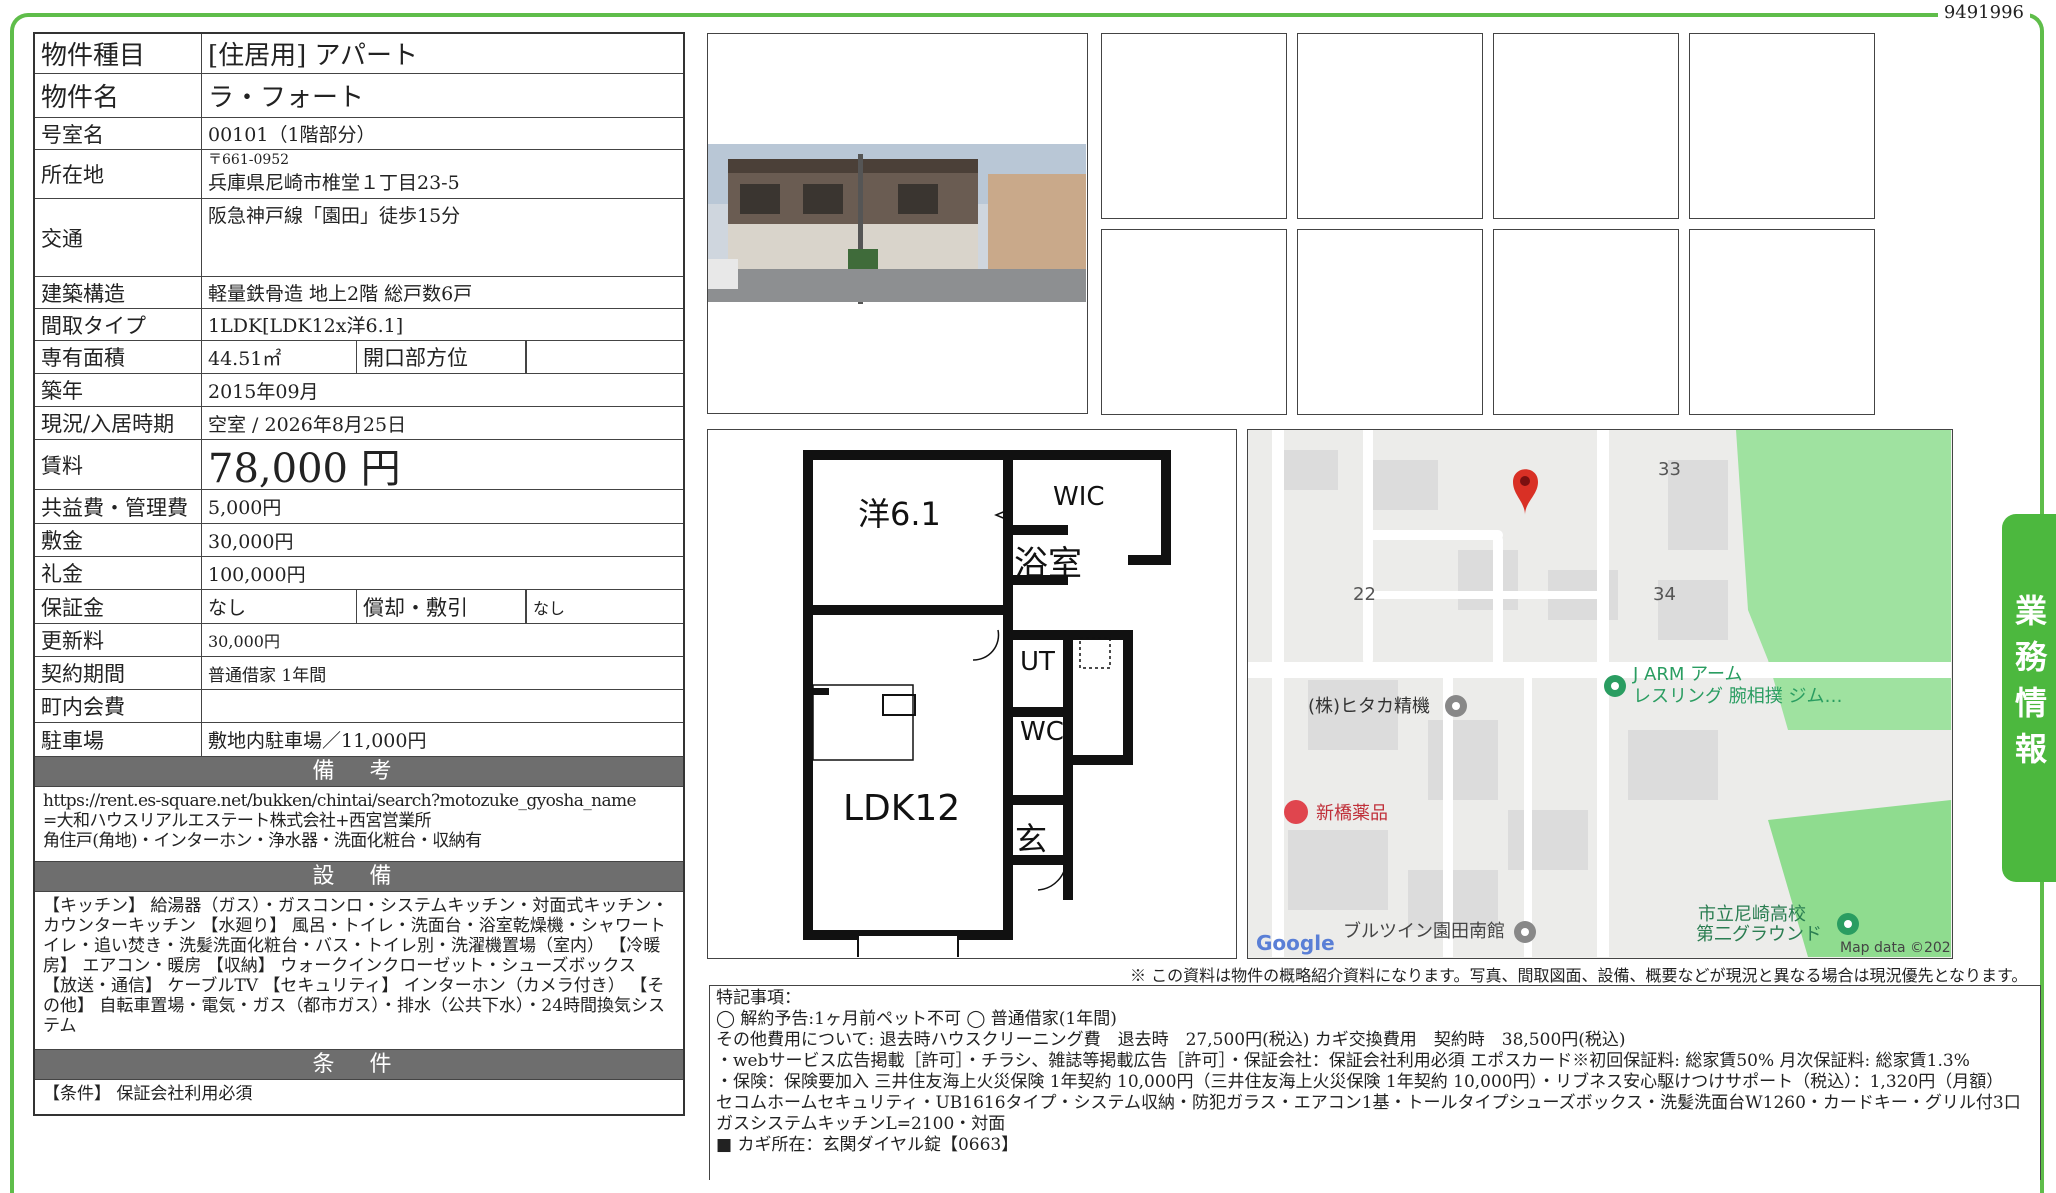 The height and width of the screenshot is (1193, 2056). What do you see at coordinates (1669, 469) in the screenshot?
I see `map-label: 33` at bounding box center [1669, 469].